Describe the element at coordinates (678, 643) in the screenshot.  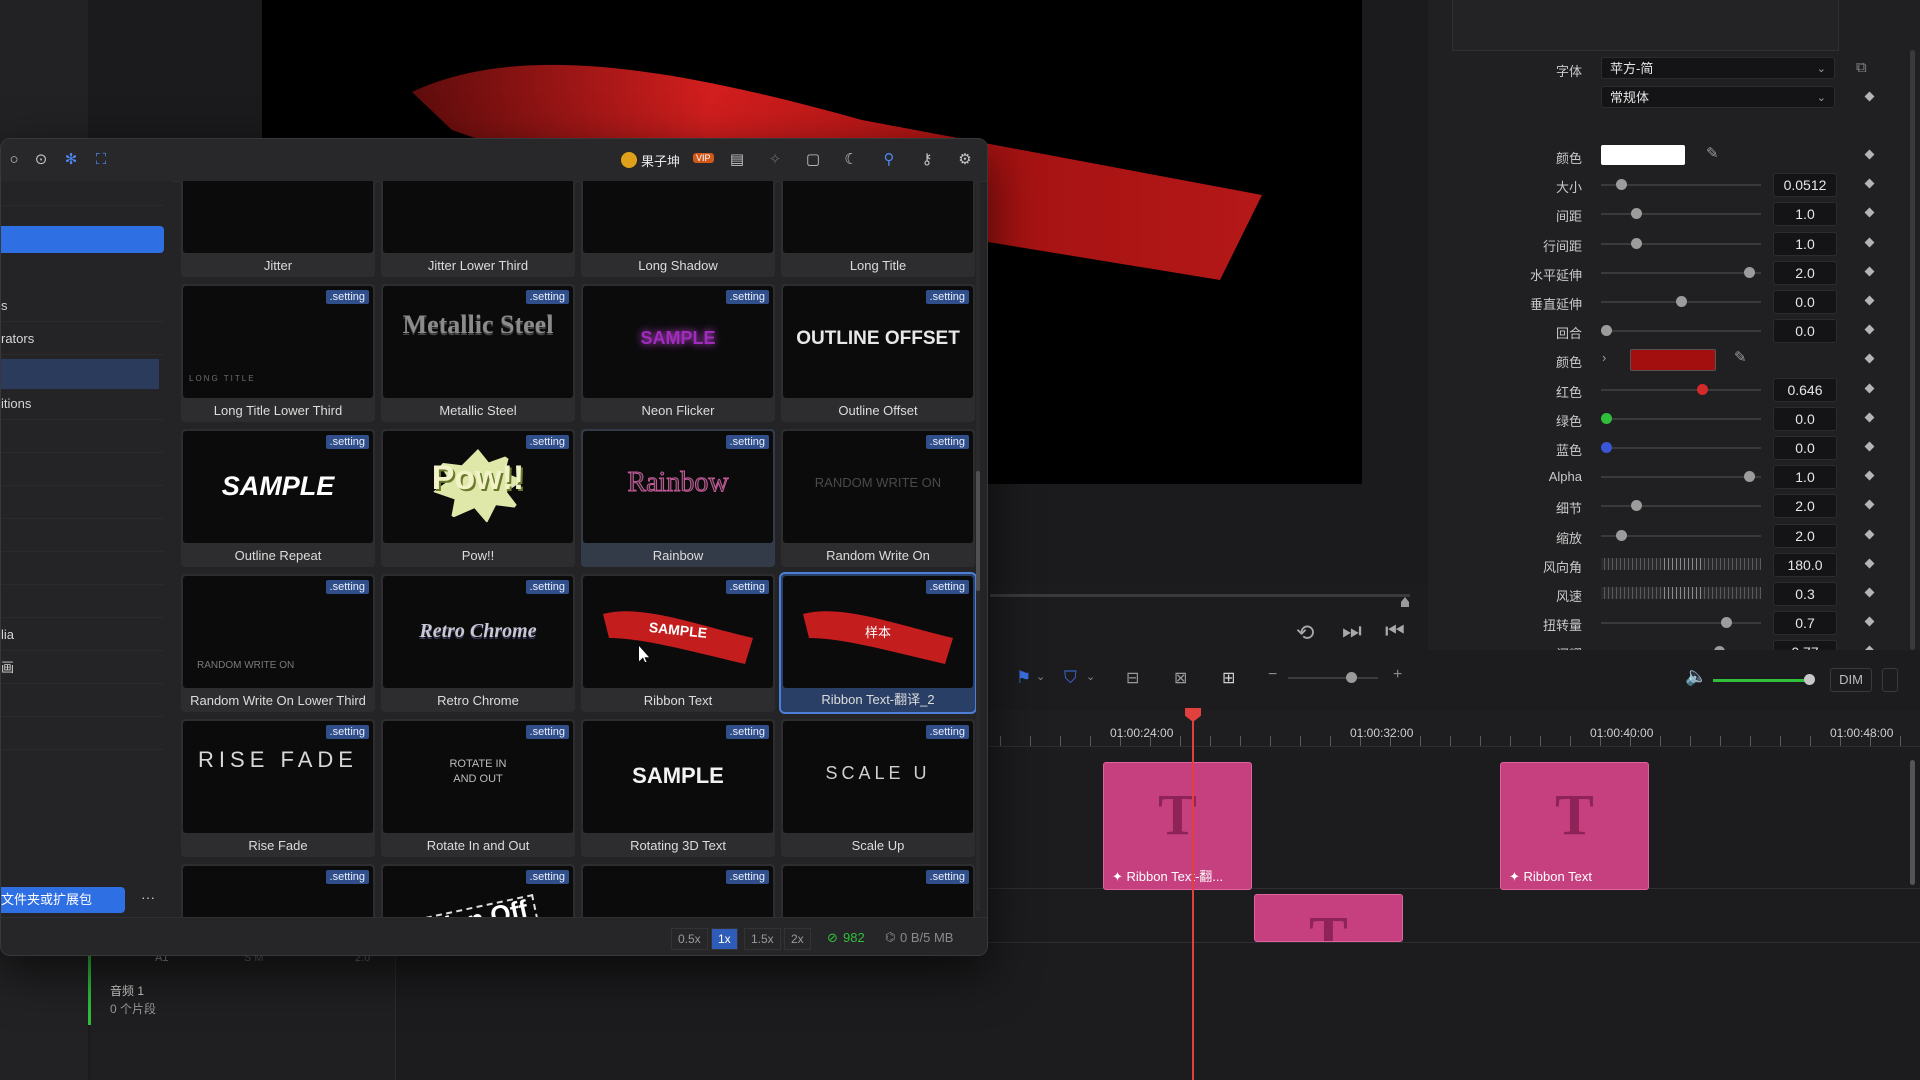
I see `effect-card: SAMPLE .setting Ribbon Text` at that location.